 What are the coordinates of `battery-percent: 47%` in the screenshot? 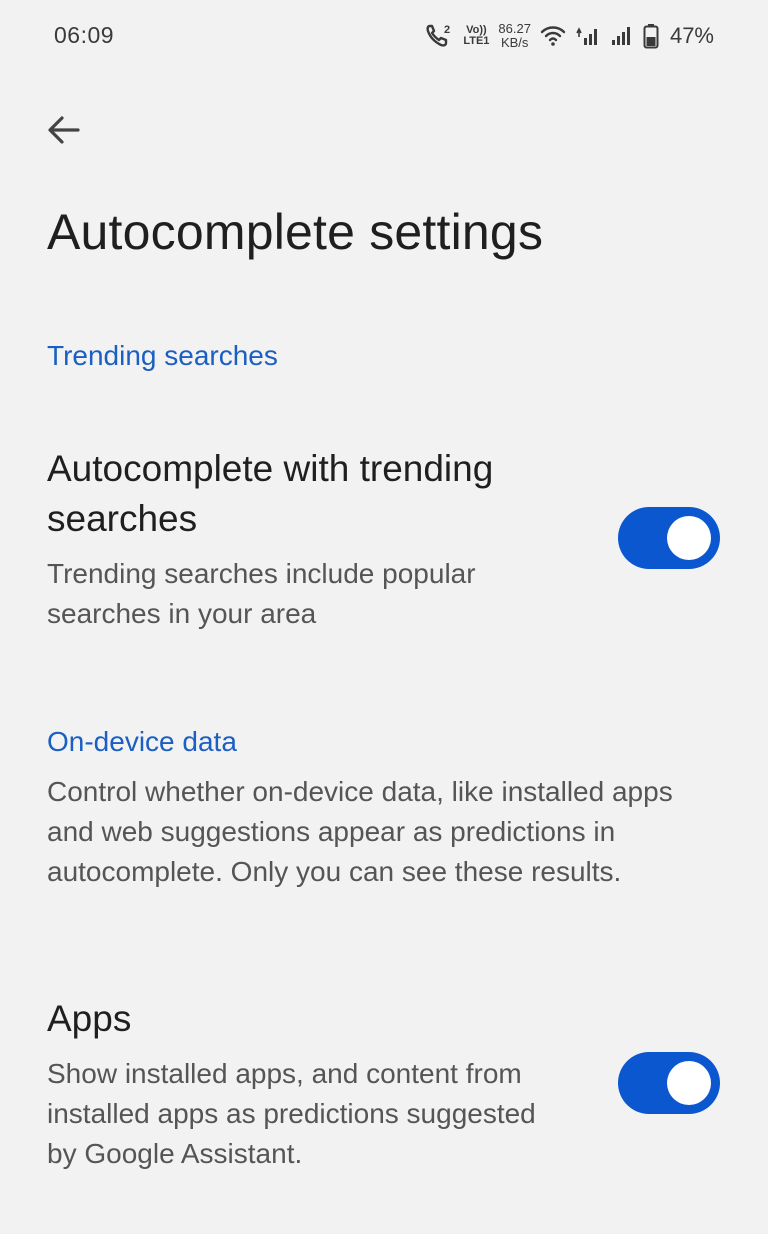 It's located at (691, 35).